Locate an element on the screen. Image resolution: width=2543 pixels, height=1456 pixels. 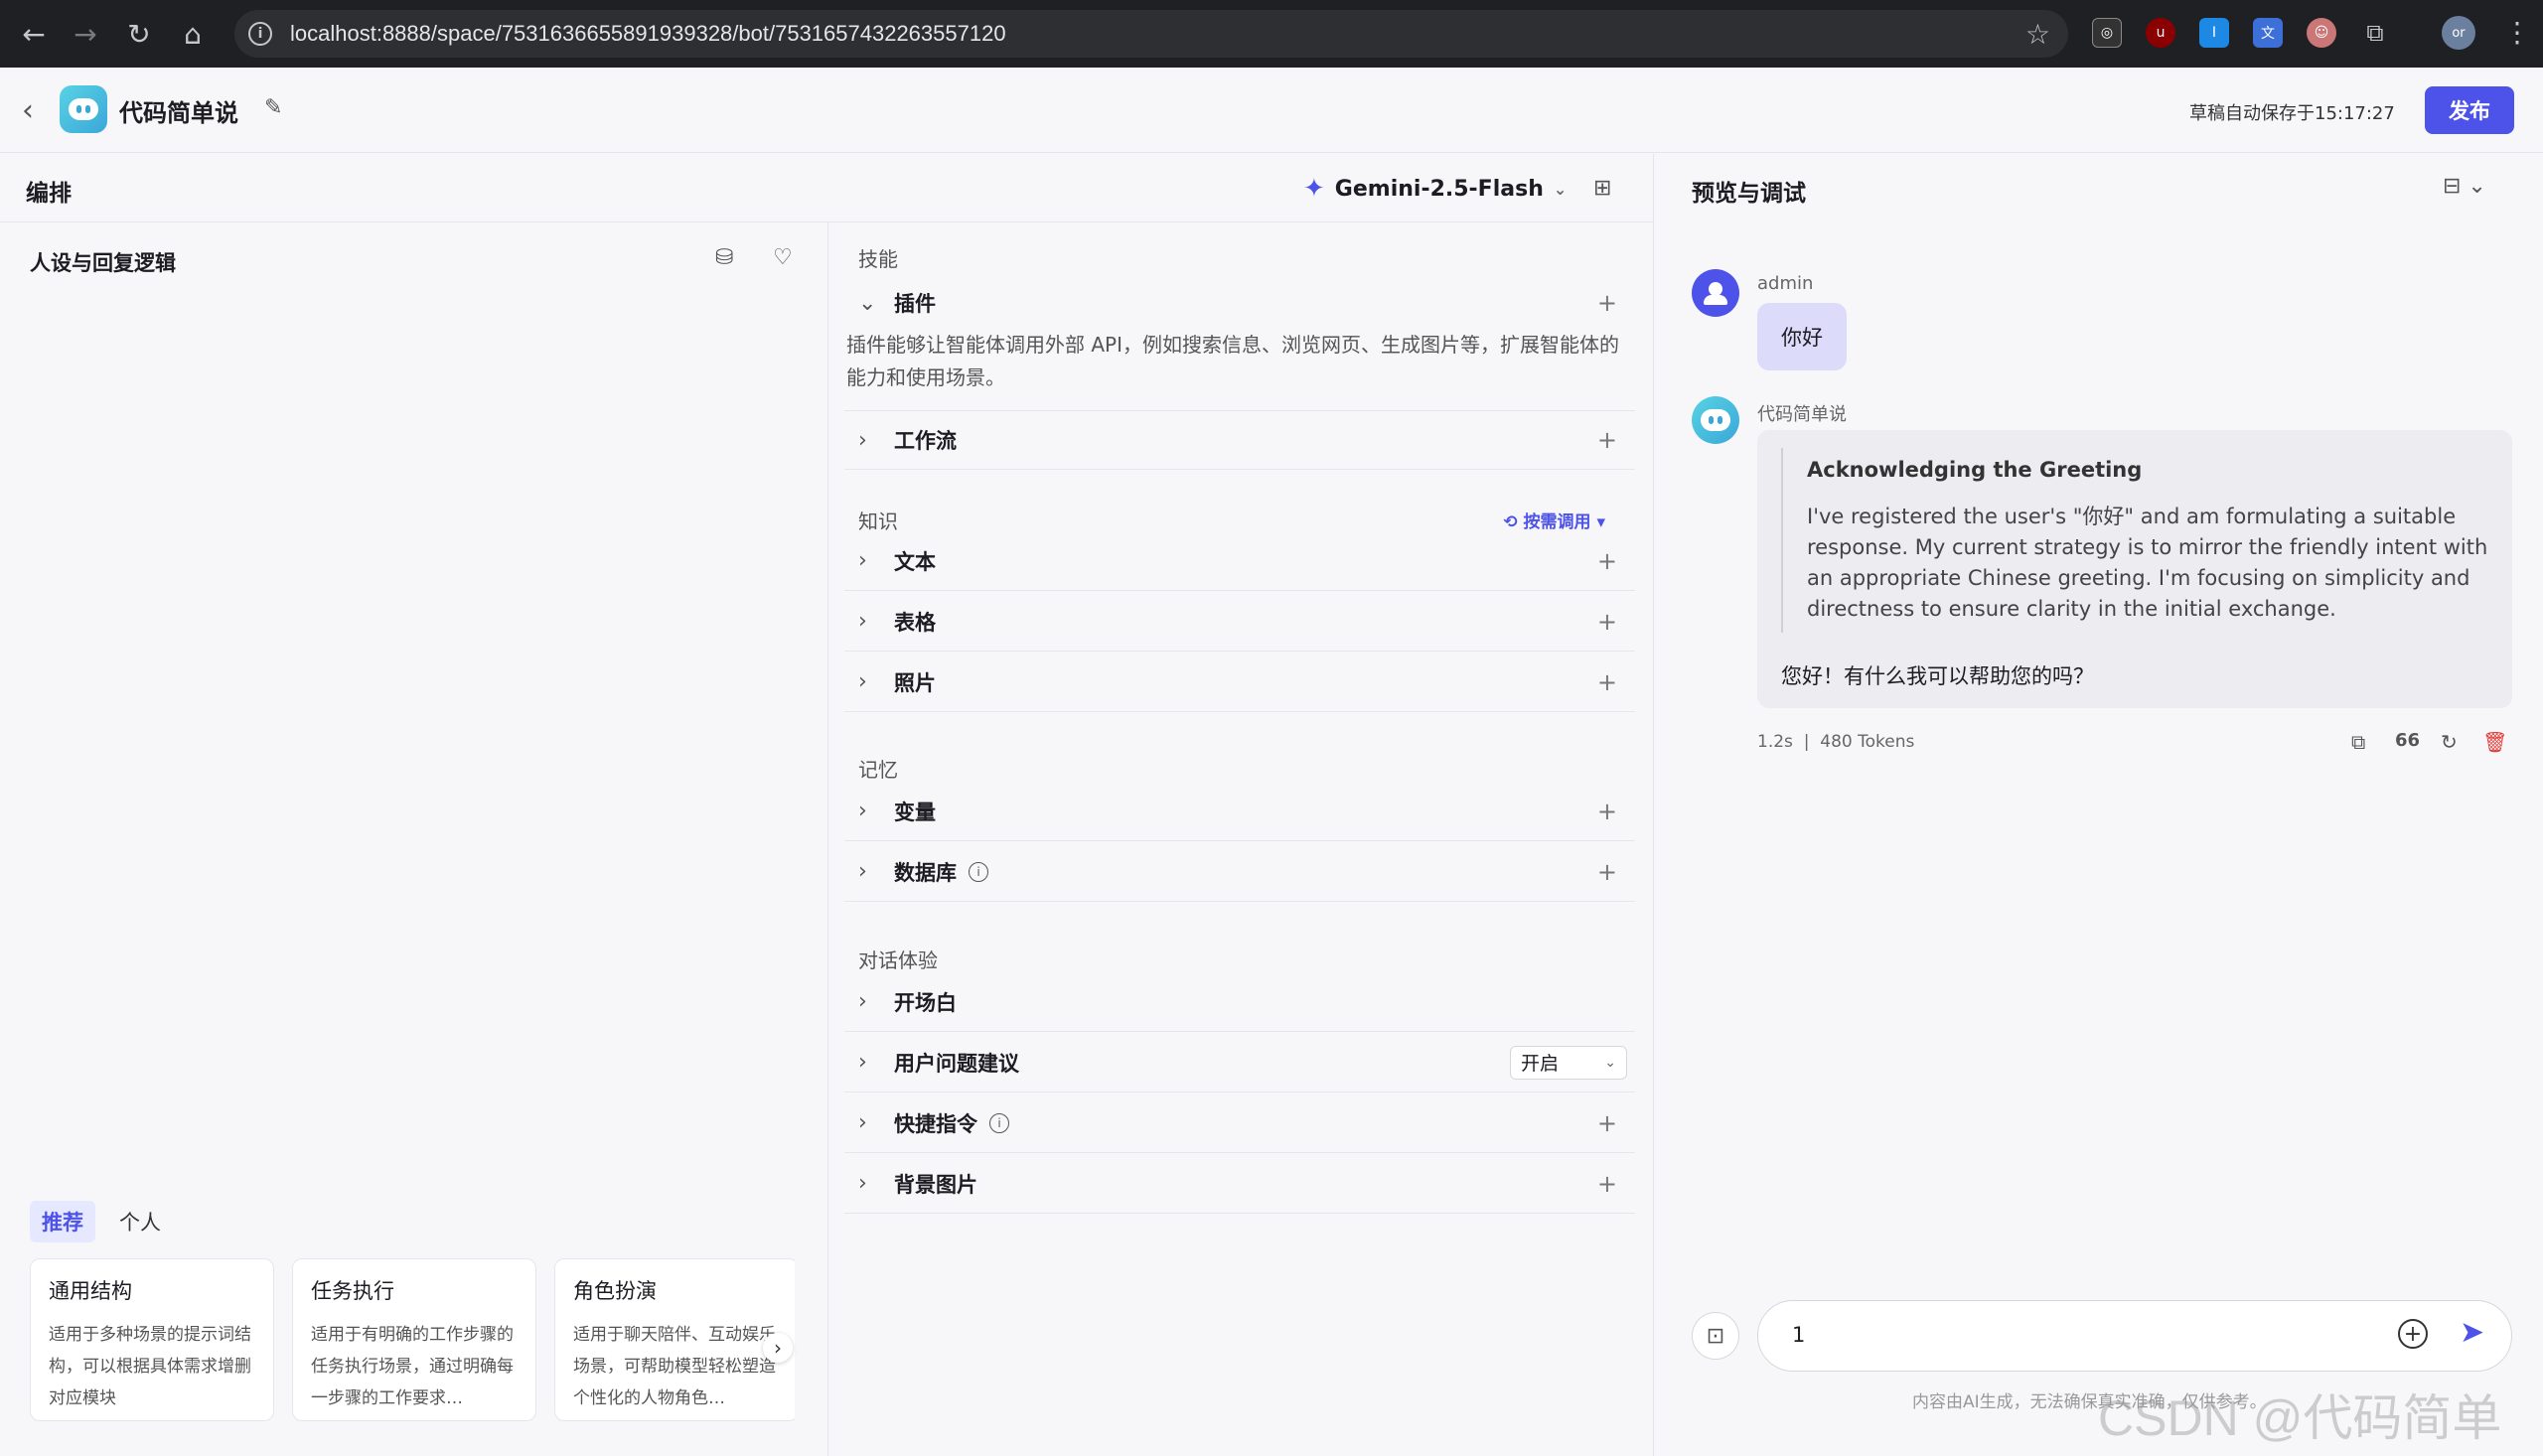
back-arrow-icon: ← is located at coordinates (34, 34).